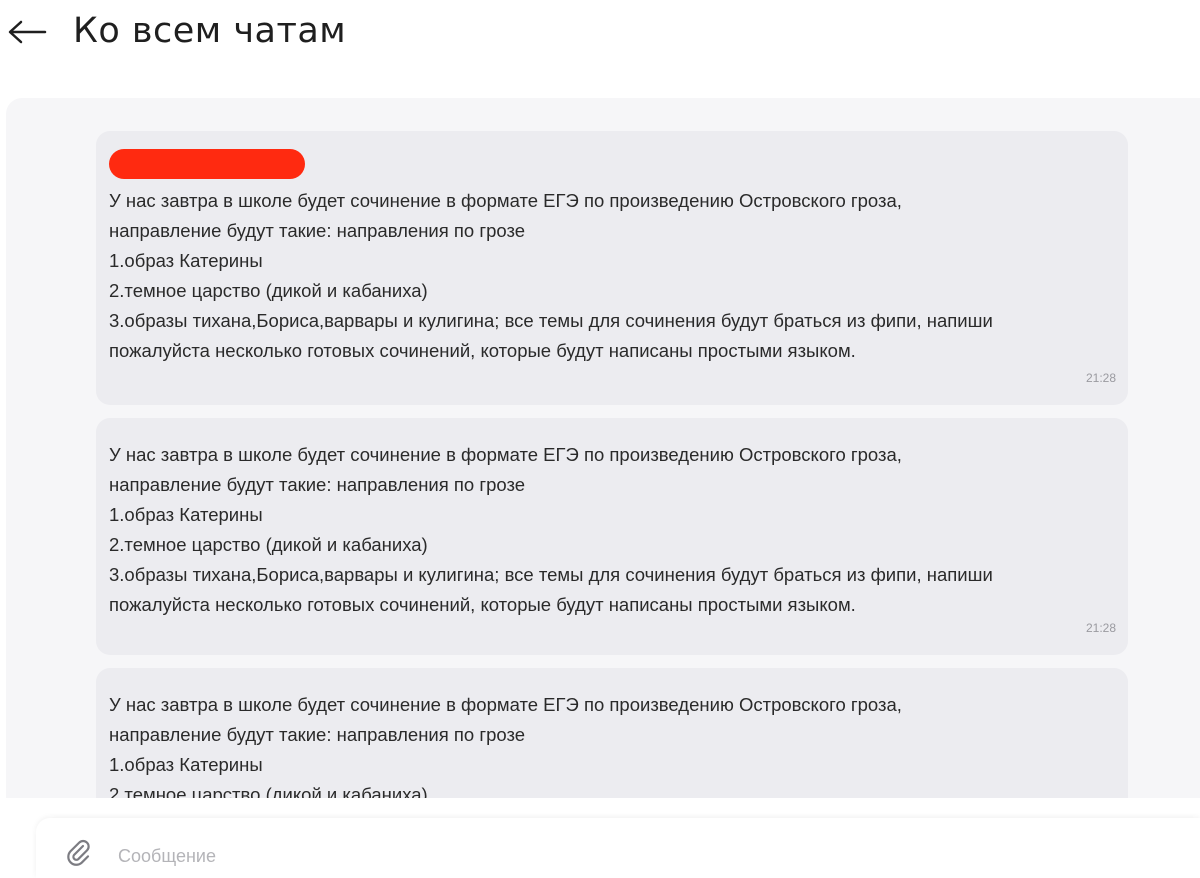  I want to click on message-composer, so click(618, 848).